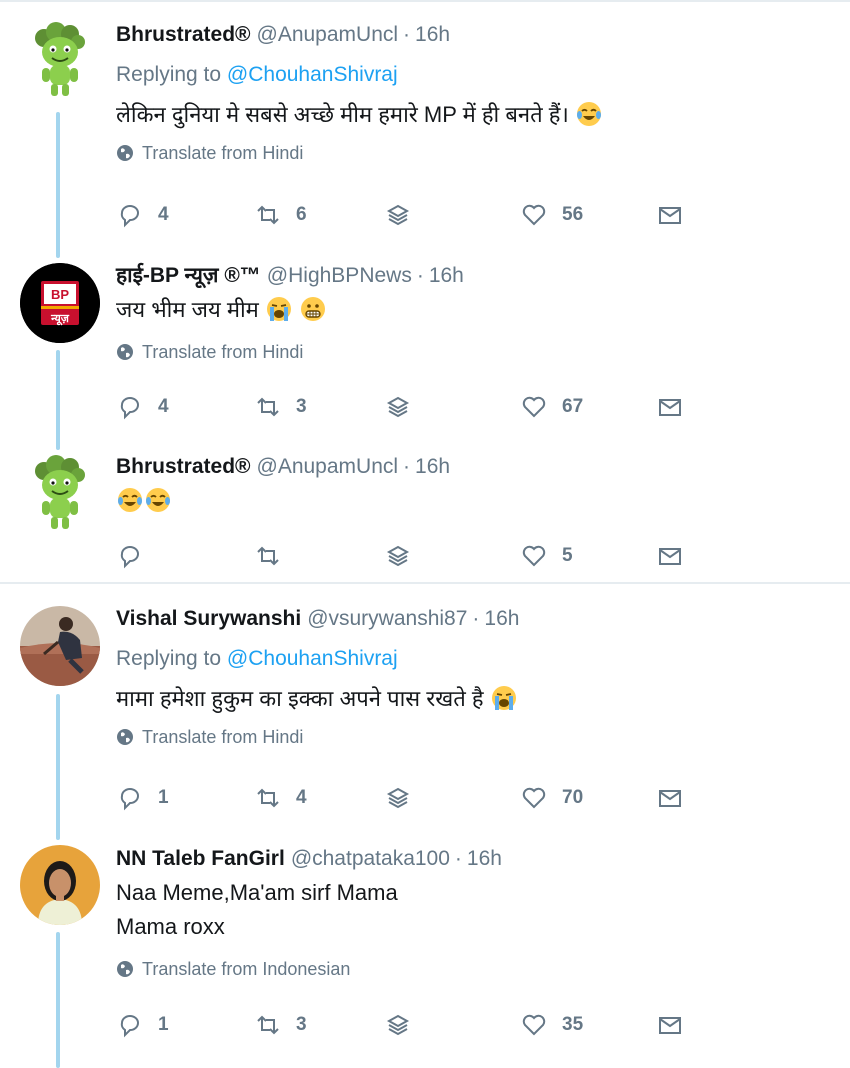 The width and height of the screenshot is (850, 1068). What do you see at coordinates (208, 619) in the screenshot?
I see `user-name: Vishal Surywanshi` at bounding box center [208, 619].